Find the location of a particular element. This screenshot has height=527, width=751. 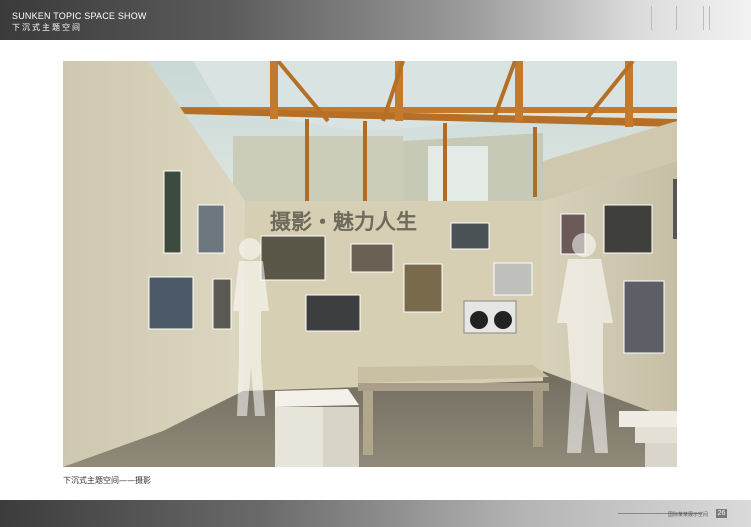

header-subtitle: 下沉式主题空间 is located at coordinates (47, 27).